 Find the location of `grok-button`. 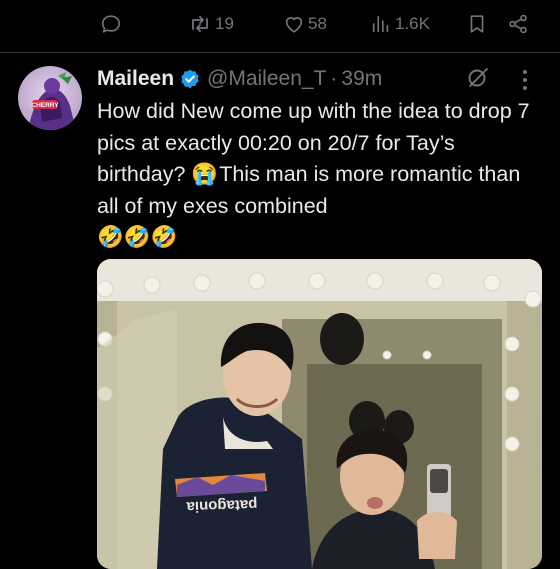

grok-button is located at coordinates (478, 78).